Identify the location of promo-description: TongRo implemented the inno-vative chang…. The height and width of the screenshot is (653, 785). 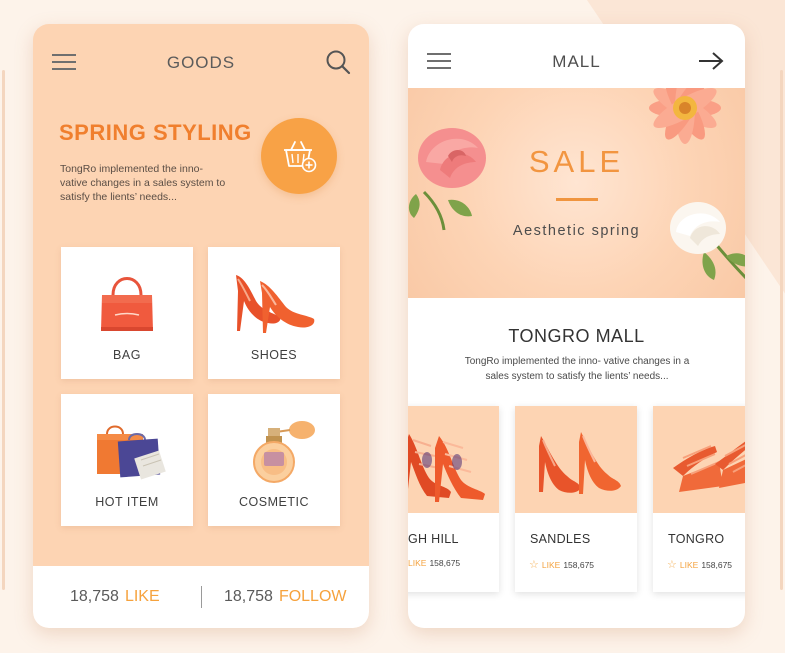
(143, 183).